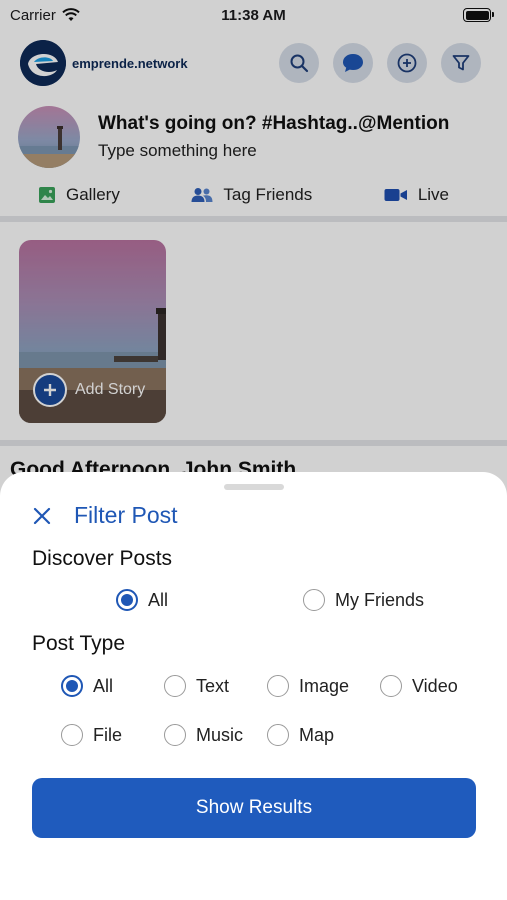 The width and height of the screenshot is (507, 900). Describe the element at coordinates (254, 808) in the screenshot. I see `show-results-button: Show Results` at that location.